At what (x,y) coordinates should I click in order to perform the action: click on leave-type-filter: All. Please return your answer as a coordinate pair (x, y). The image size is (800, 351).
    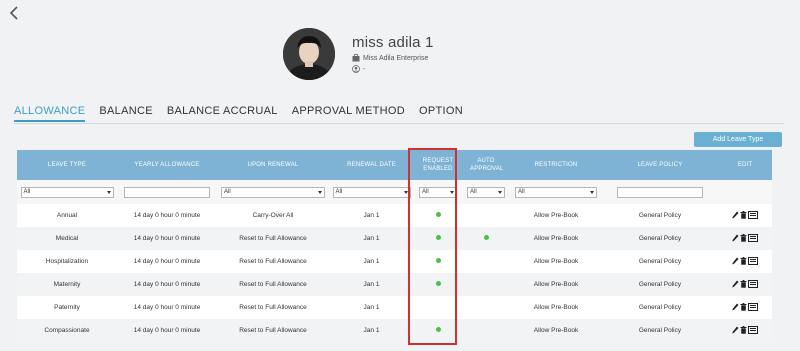
    Looking at the image, I should click on (67, 192).